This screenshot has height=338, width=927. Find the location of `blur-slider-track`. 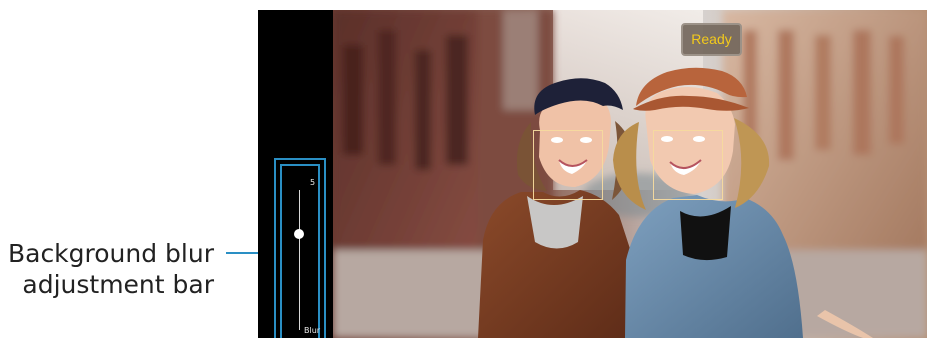

blur-slider-track is located at coordinates (299, 260).